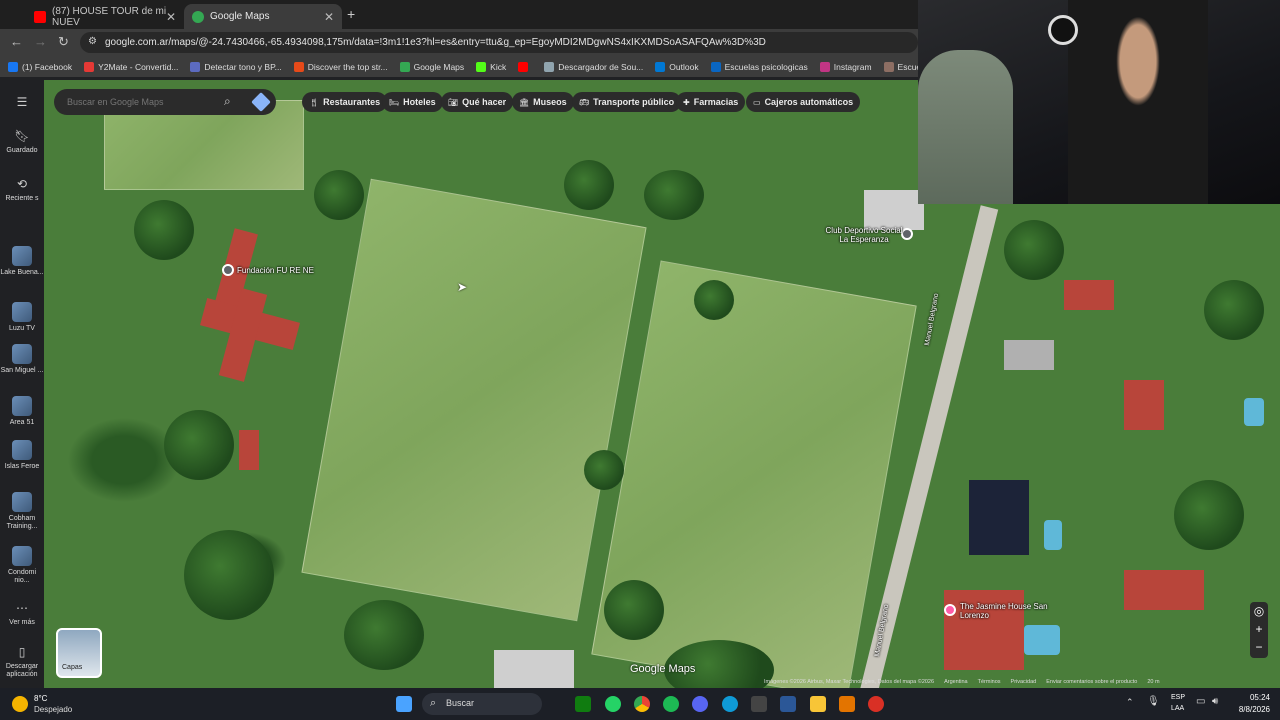 The height and width of the screenshot is (720, 1280). What do you see at coordinates (22, 317) in the screenshot?
I see `rail-place: Luzu TV` at bounding box center [22, 317].